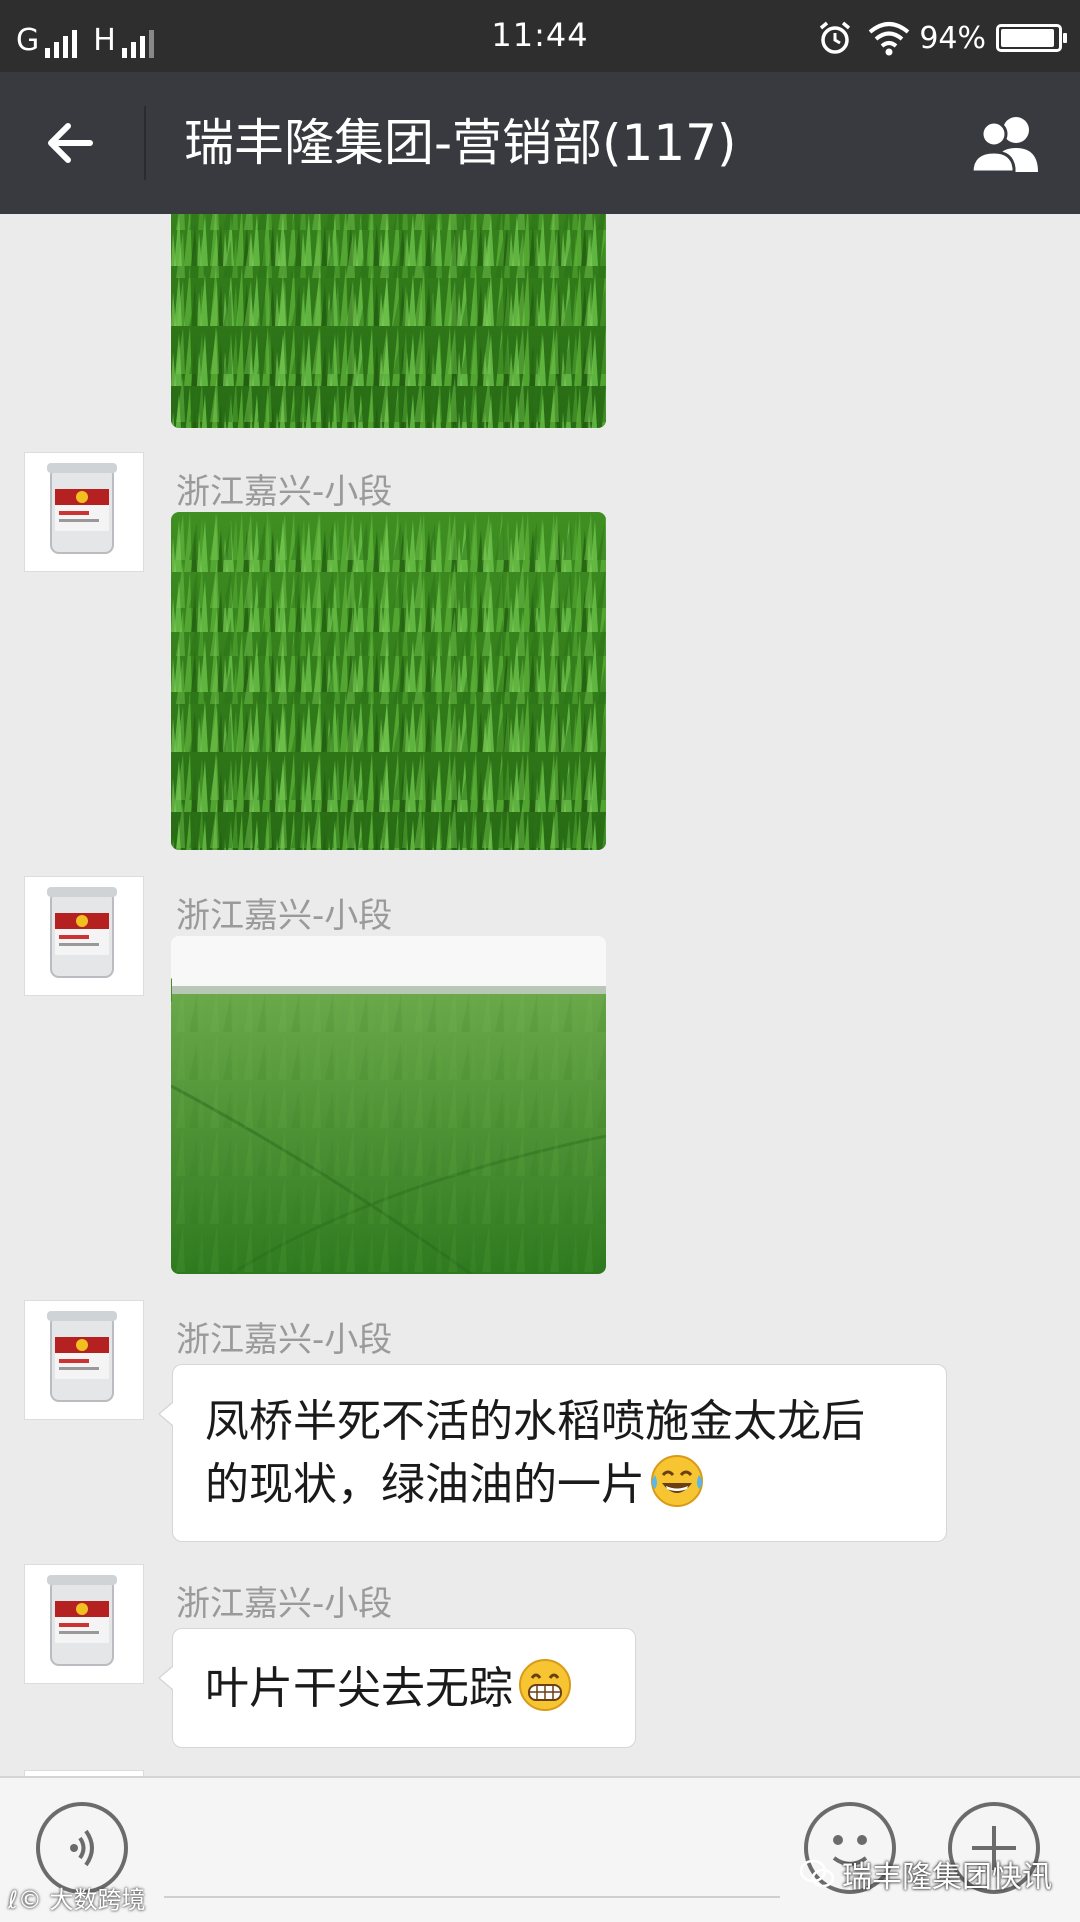 The width and height of the screenshot is (1080, 1922). I want to click on battery-icon, so click(1031, 38).